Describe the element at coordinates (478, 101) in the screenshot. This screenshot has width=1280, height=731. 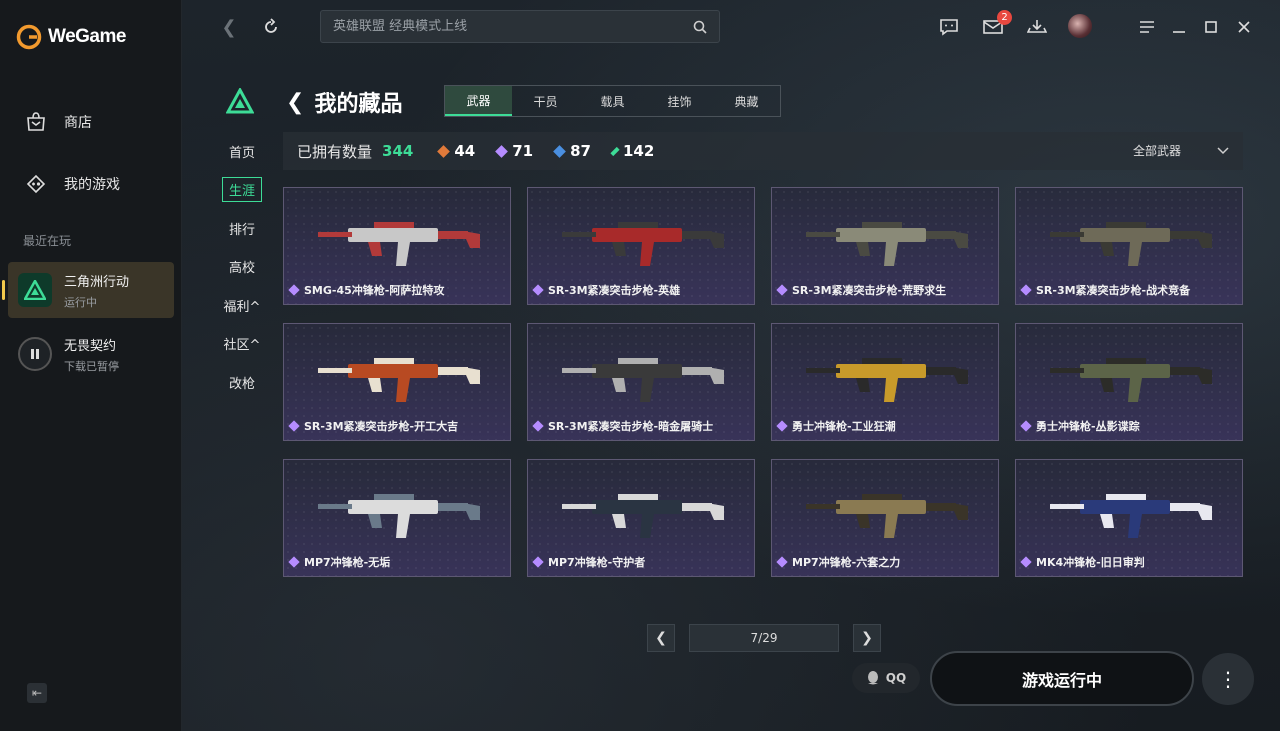
I see `tab-weapons: 武器` at that location.